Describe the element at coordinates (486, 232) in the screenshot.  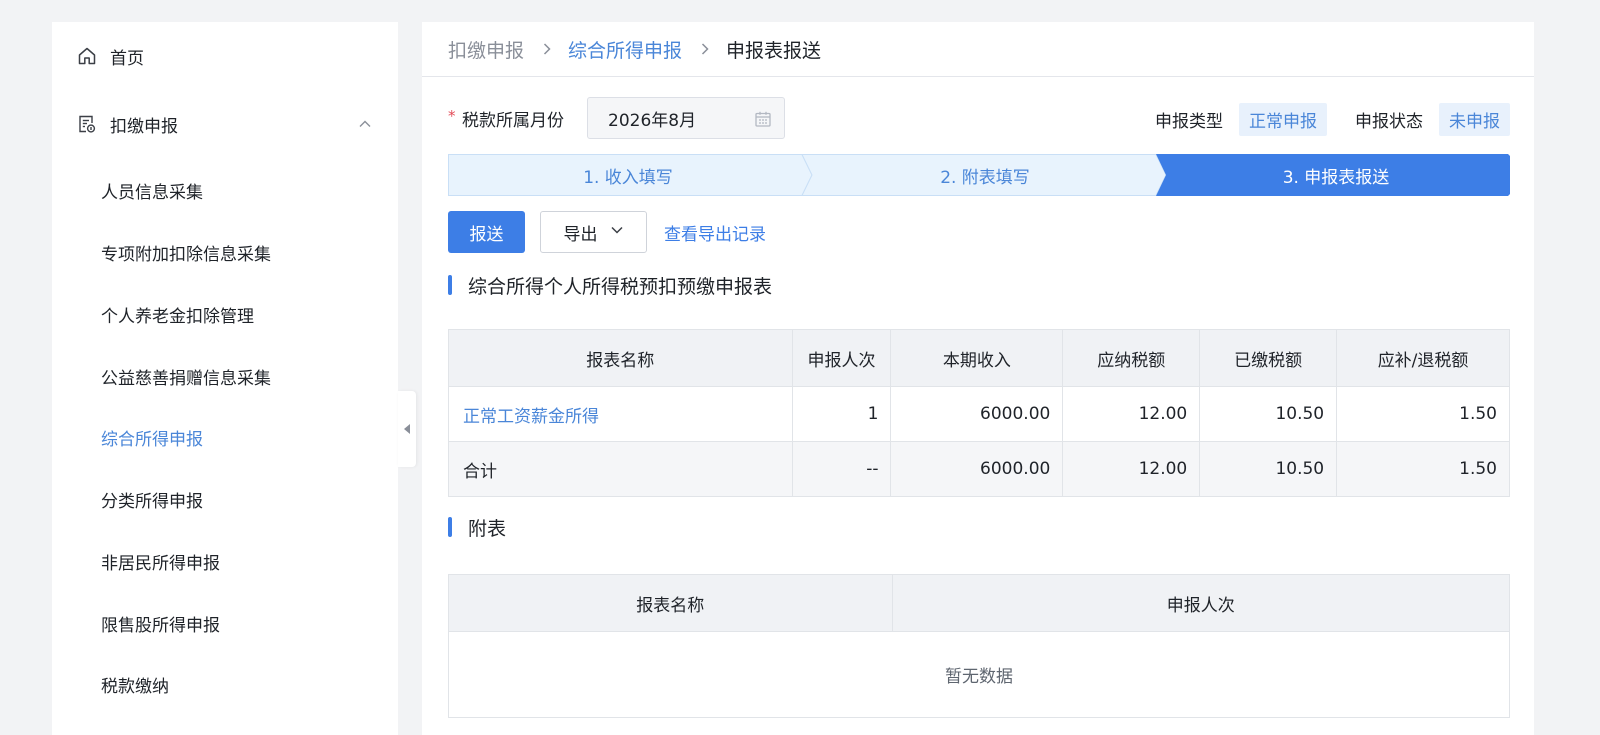
I see `submit-button: 报送` at that location.